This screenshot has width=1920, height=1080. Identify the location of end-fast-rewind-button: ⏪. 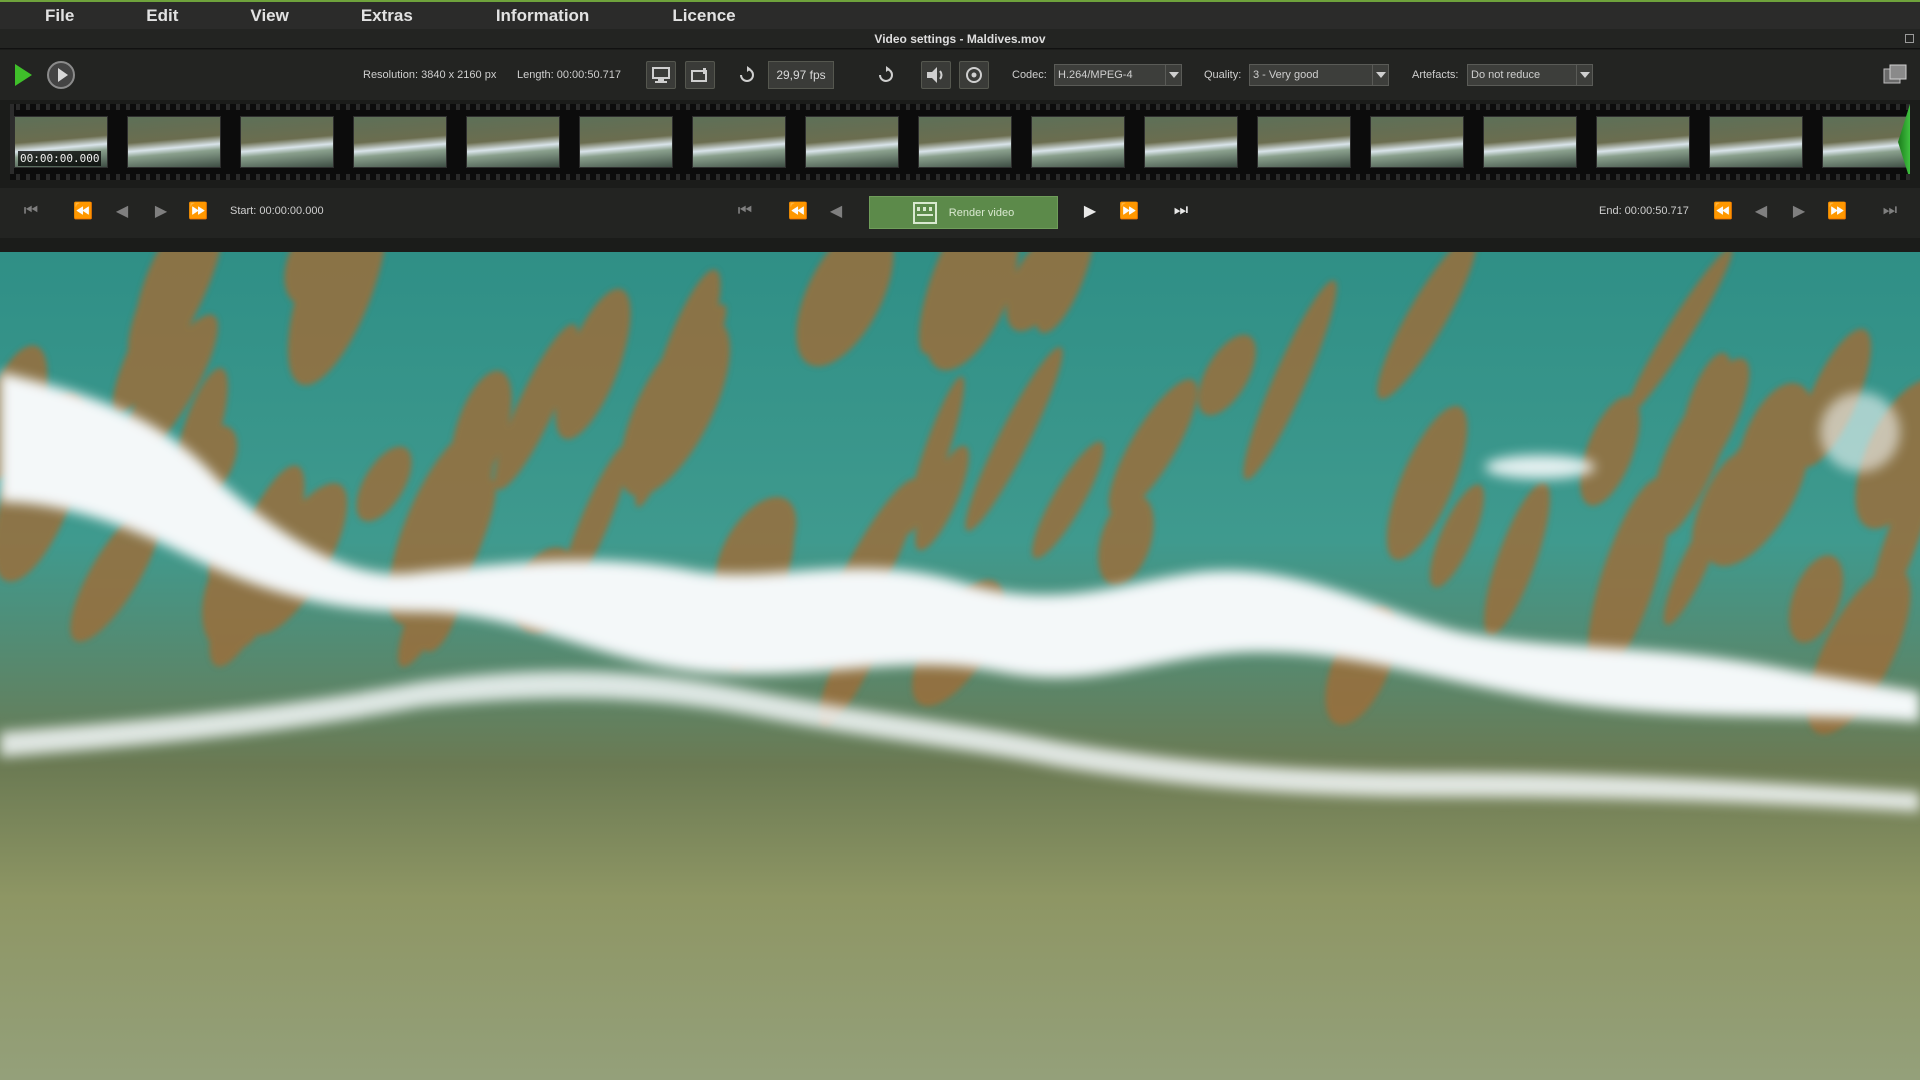
(1723, 211).